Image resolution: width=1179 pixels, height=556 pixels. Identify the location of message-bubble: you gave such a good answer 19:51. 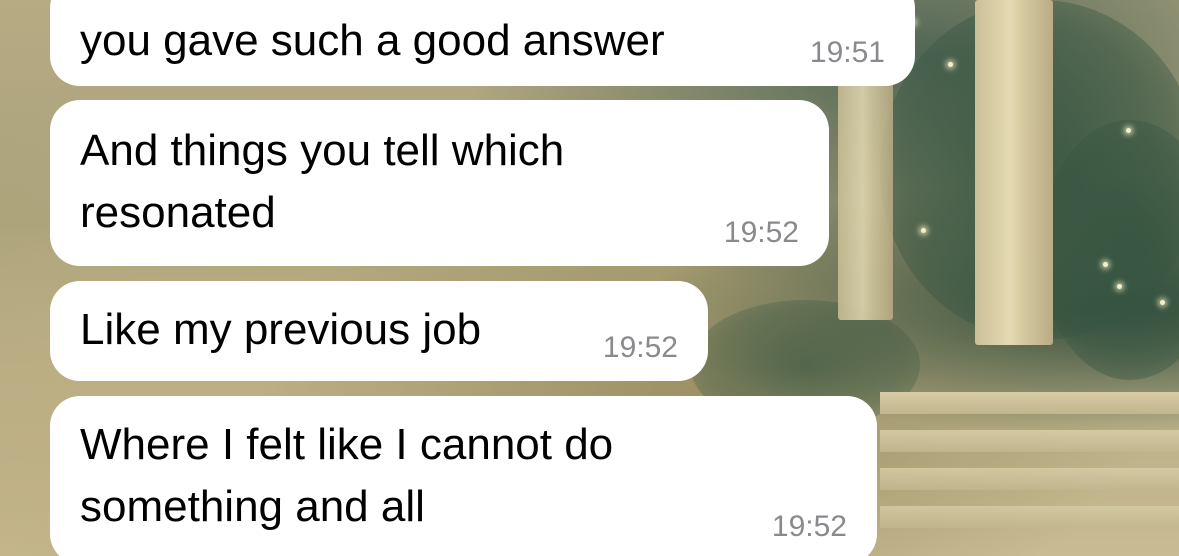
(482, 43).